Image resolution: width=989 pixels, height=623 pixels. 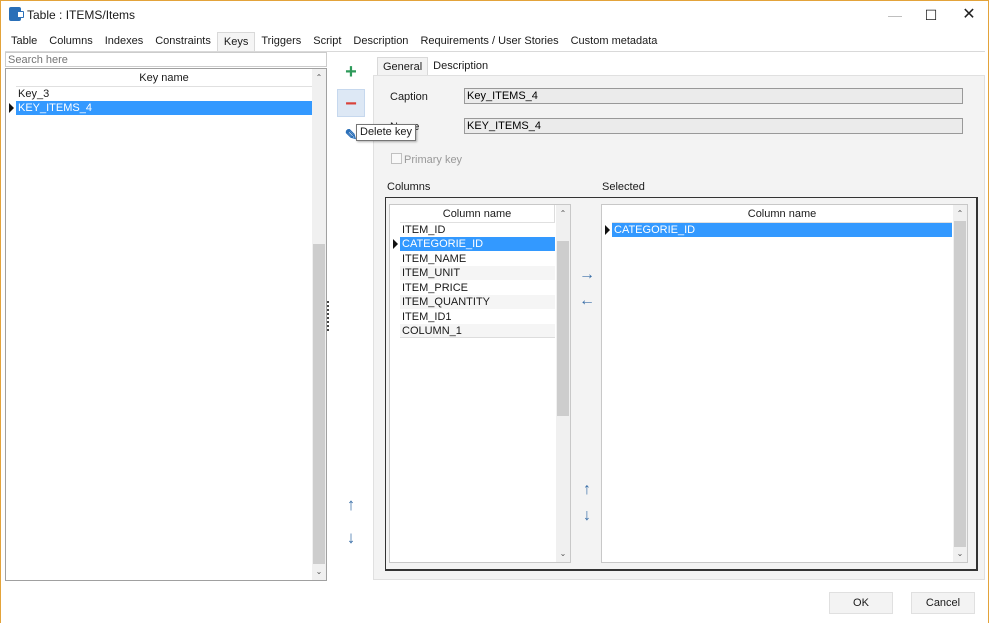 What do you see at coordinates (477, 259) in the screenshot?
I see `column-row: ITEM_NAME` at bounding box center [477, 259].